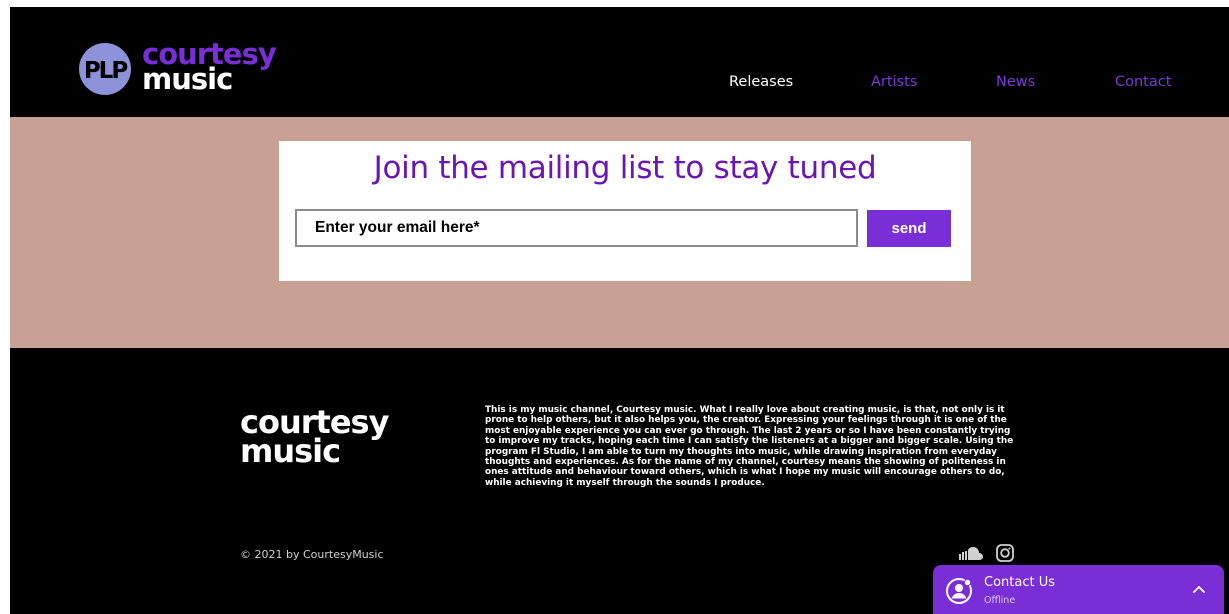 The height and width of the screenshot is (614, 1229). I want to click on chat-status: Offline, so click(1000, 600).